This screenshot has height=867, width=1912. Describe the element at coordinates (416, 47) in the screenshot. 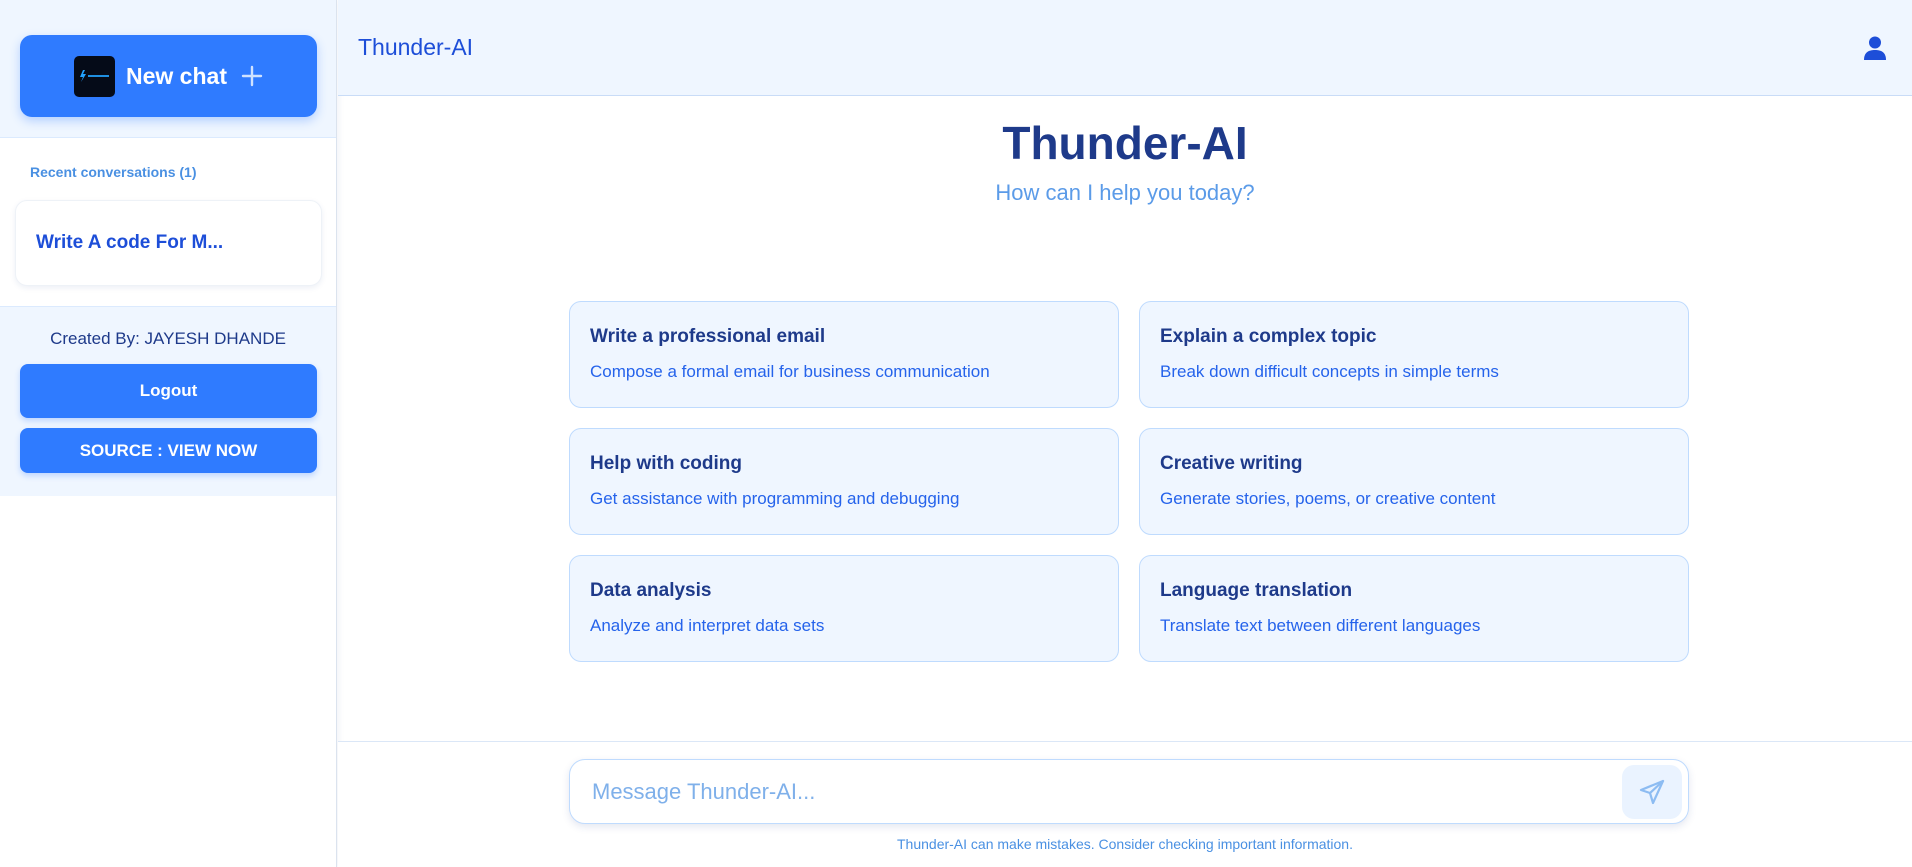

I see `app-title: Thunder-AI` at that location.